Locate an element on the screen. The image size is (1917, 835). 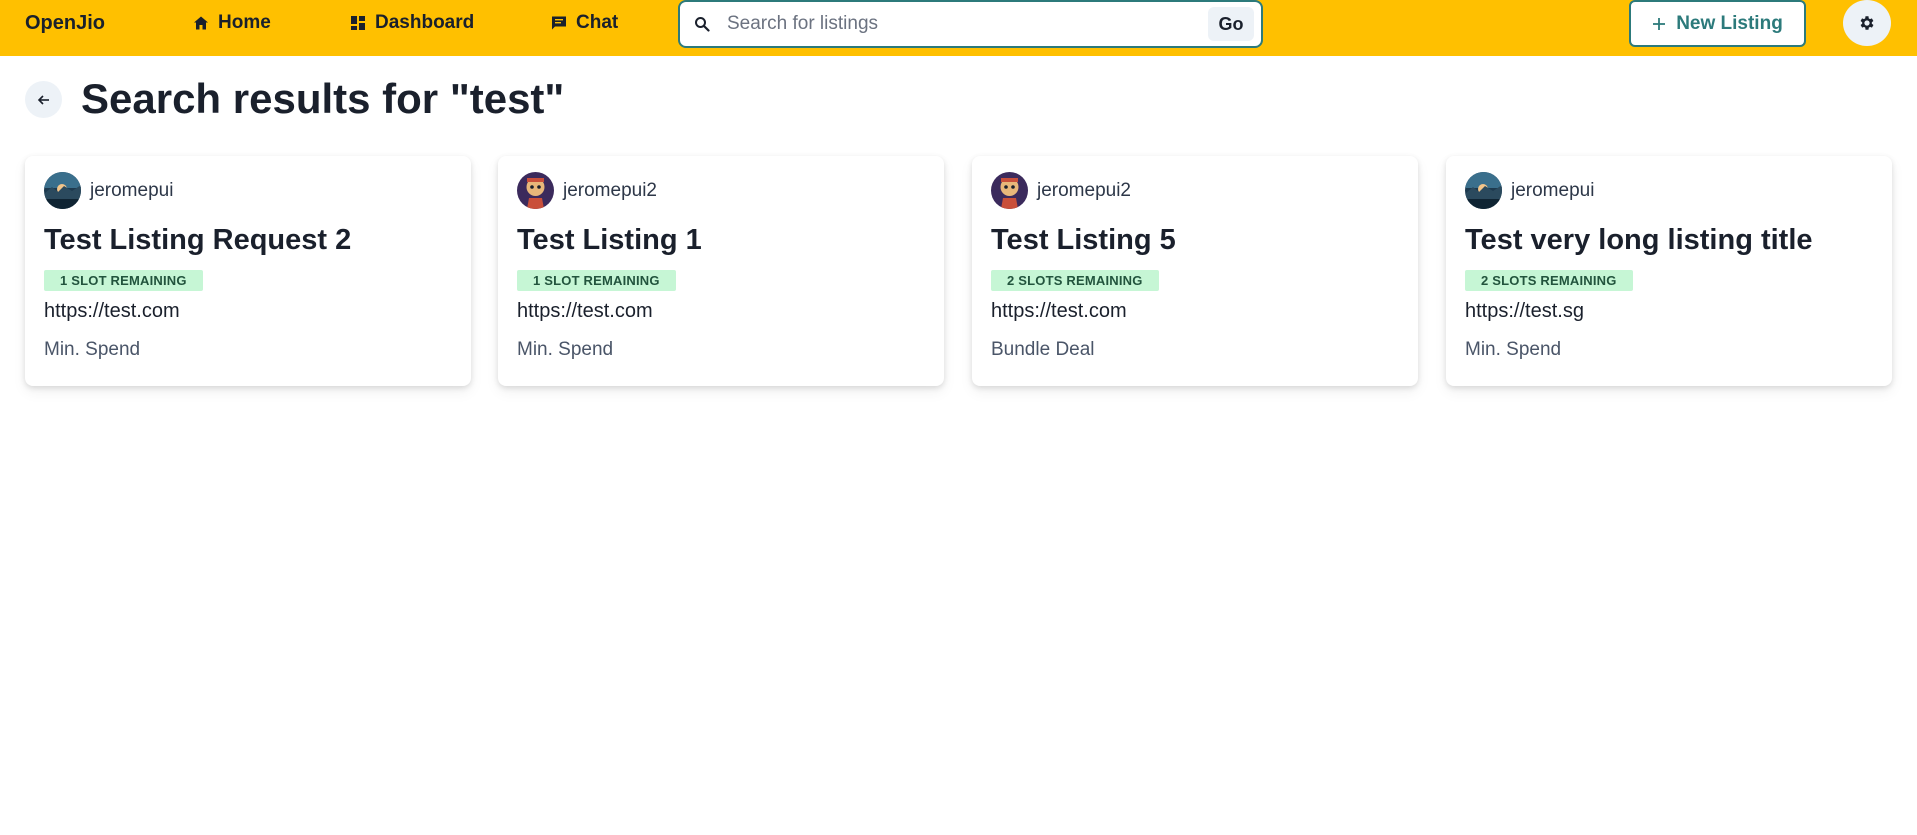
new-listing-button: New Listing is located at coordinates (1717, 23).